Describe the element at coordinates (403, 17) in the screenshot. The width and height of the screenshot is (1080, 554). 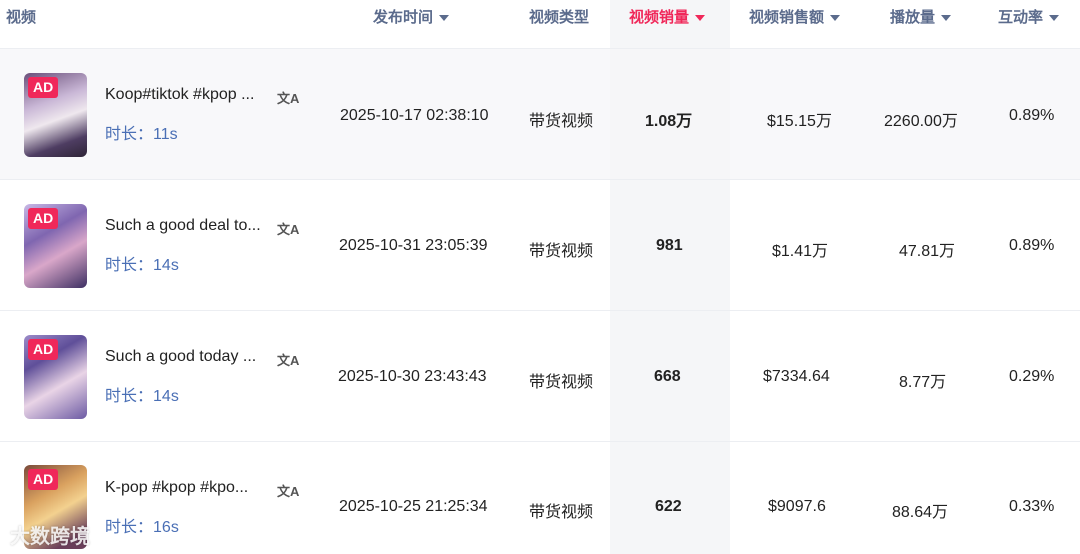
I see `header-publish-time-label: 发布时间` at that location.